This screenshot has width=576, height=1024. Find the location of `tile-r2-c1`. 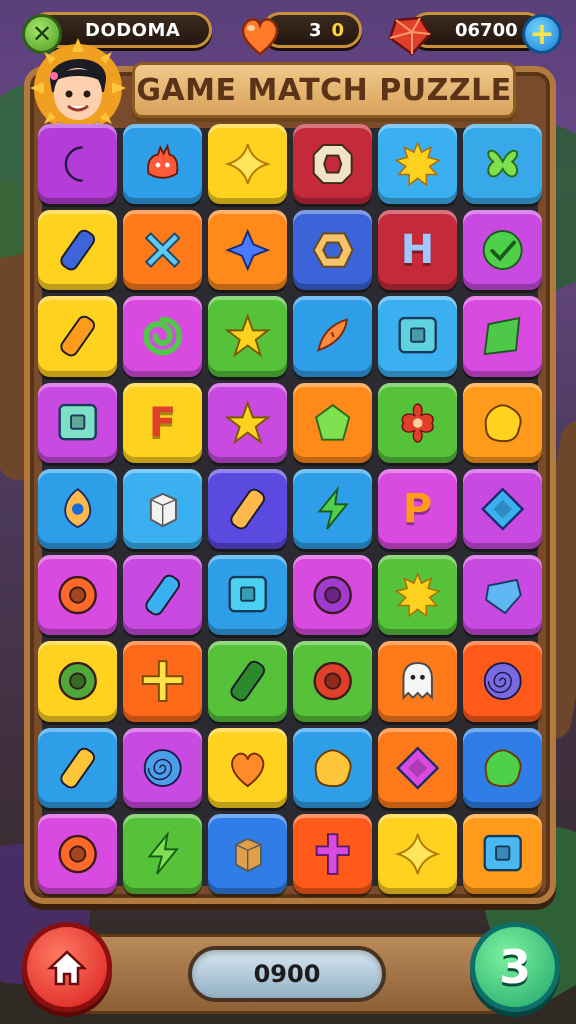

tile-r2-c1 is located at coordinates (77, 250).